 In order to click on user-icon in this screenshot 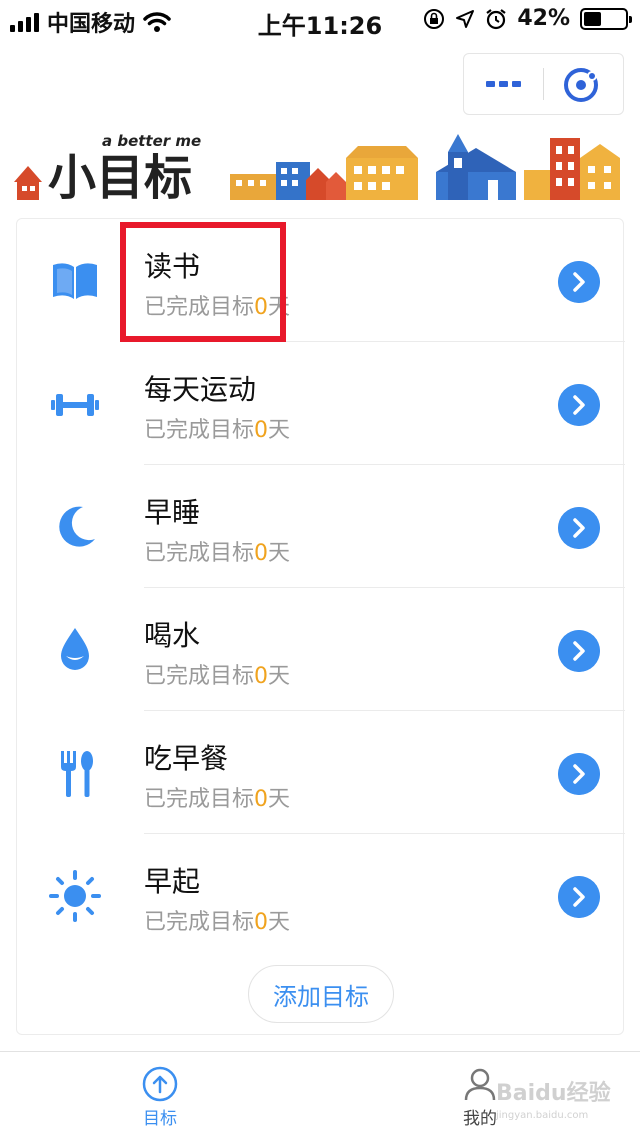, I will do `click(480, 1084)`.